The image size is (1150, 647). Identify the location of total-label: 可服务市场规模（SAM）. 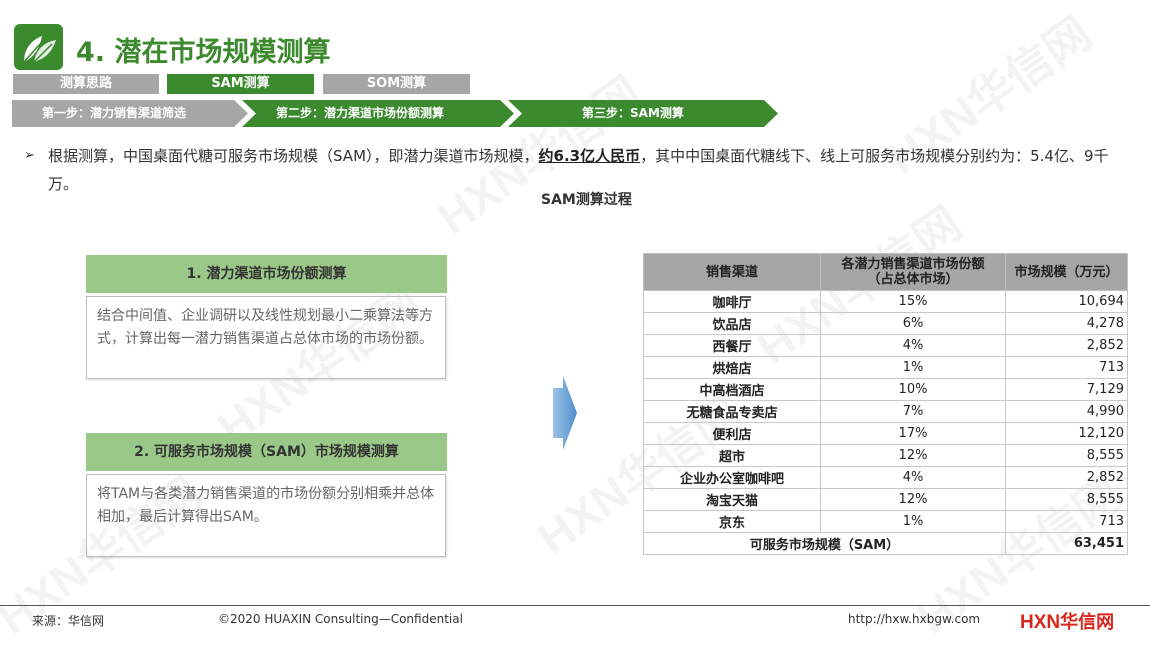
(824, 543).